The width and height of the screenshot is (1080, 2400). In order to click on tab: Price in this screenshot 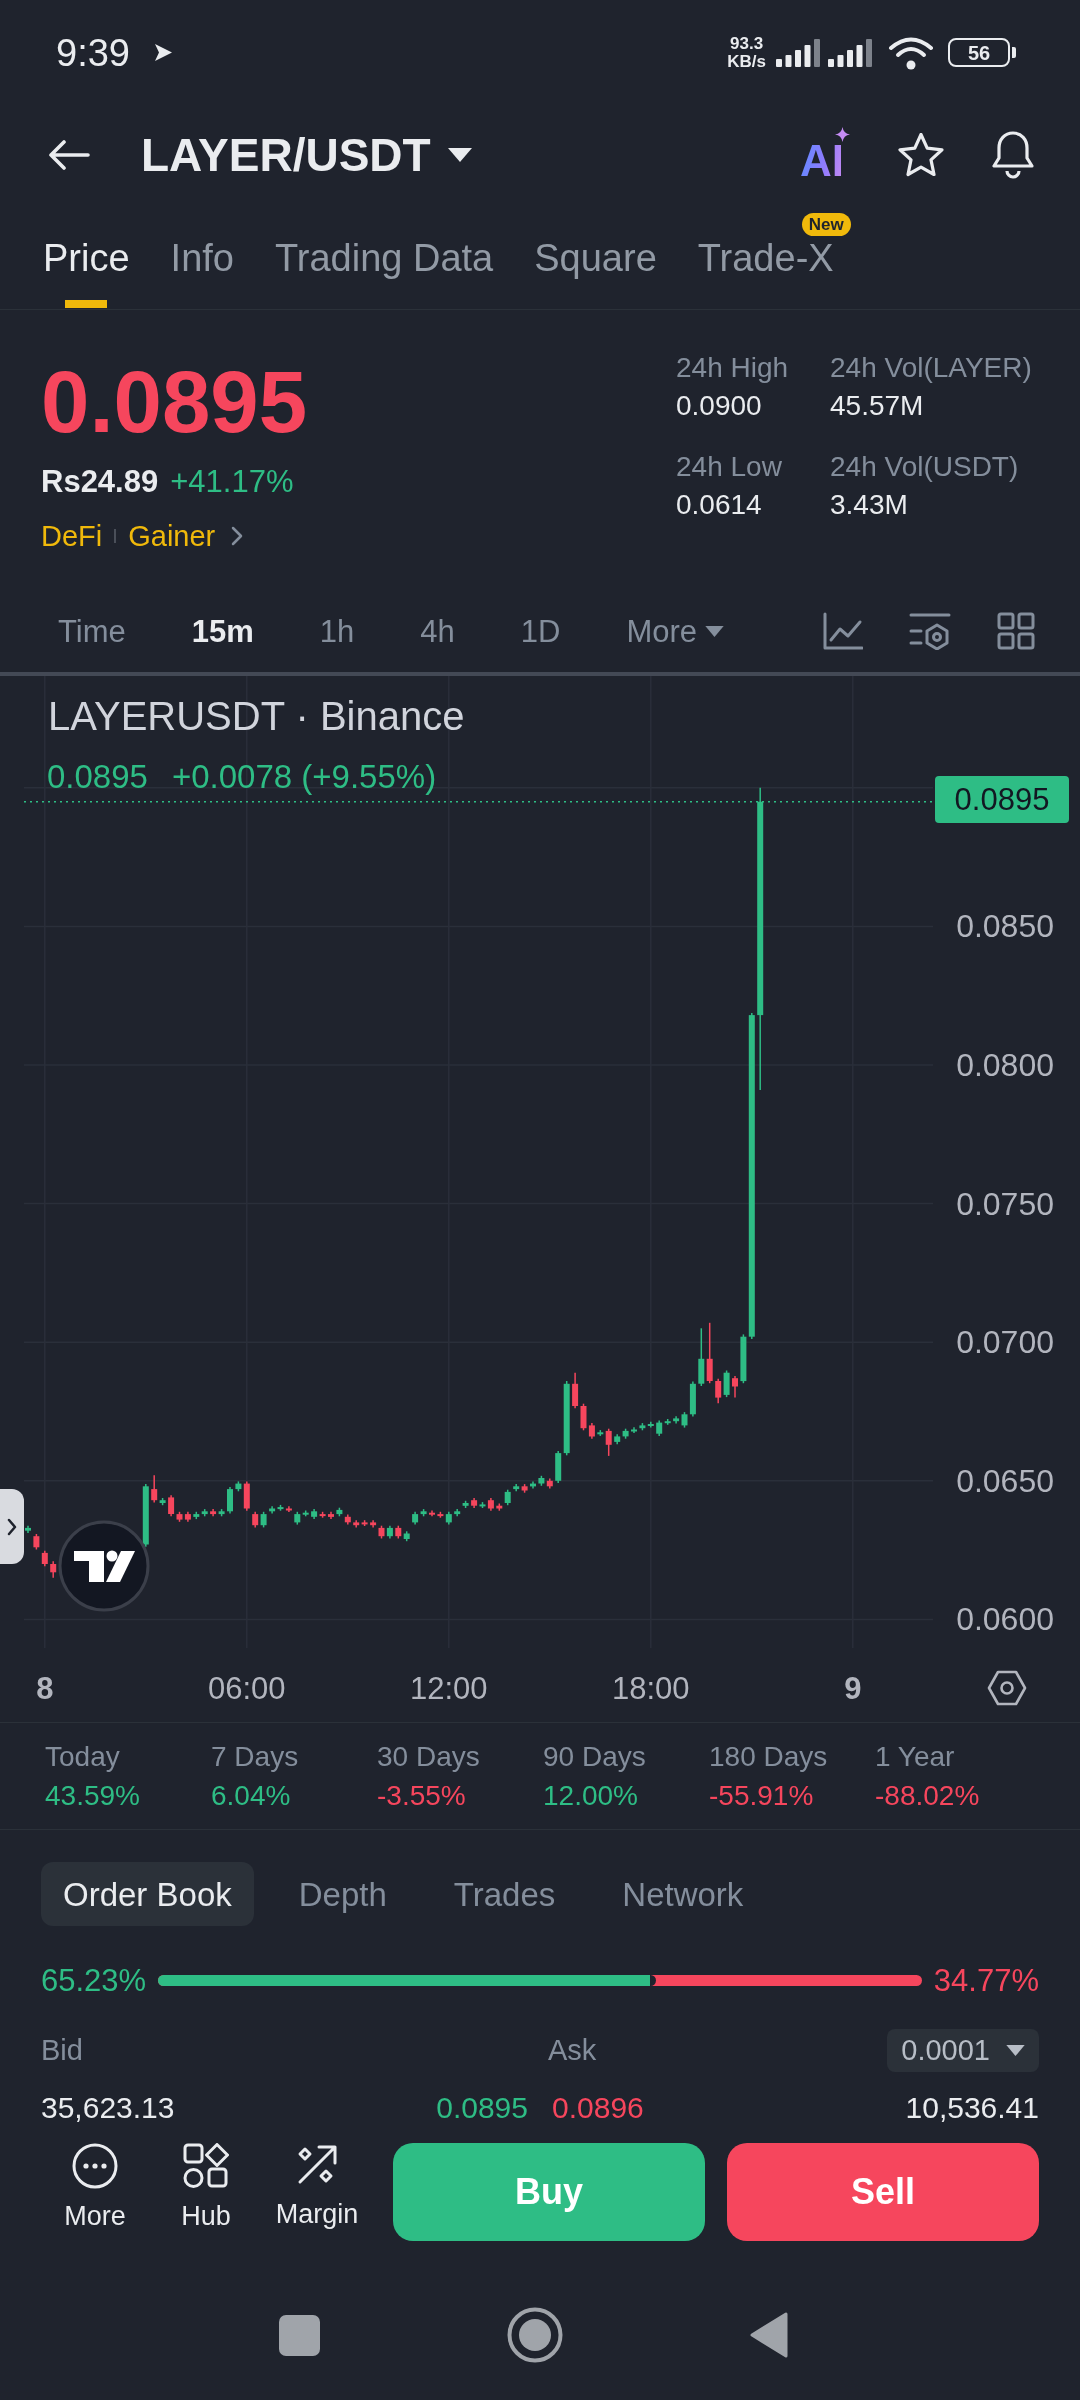, I will do `click(86, 273)`.